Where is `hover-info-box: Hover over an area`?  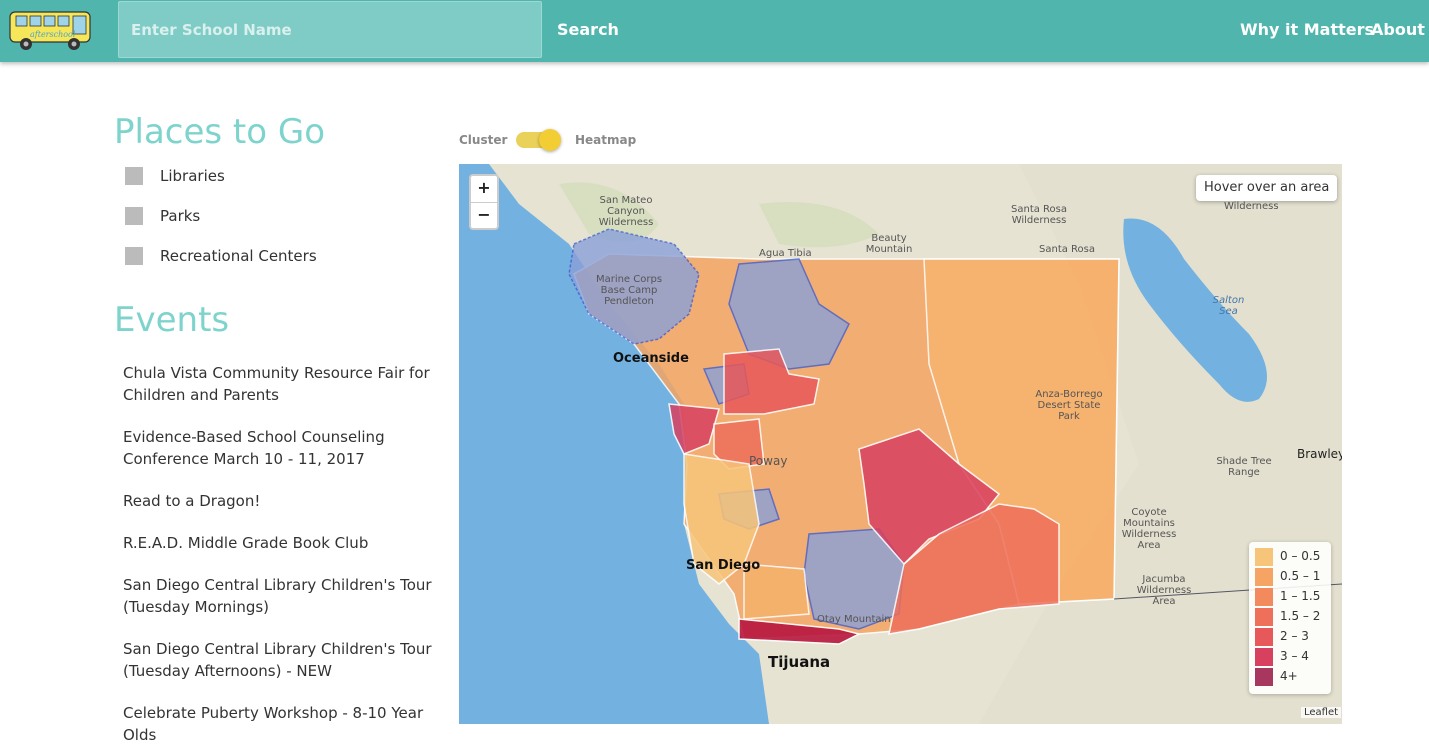 hover-info-box: Hover over an area is located at coordinates (1267, 188).